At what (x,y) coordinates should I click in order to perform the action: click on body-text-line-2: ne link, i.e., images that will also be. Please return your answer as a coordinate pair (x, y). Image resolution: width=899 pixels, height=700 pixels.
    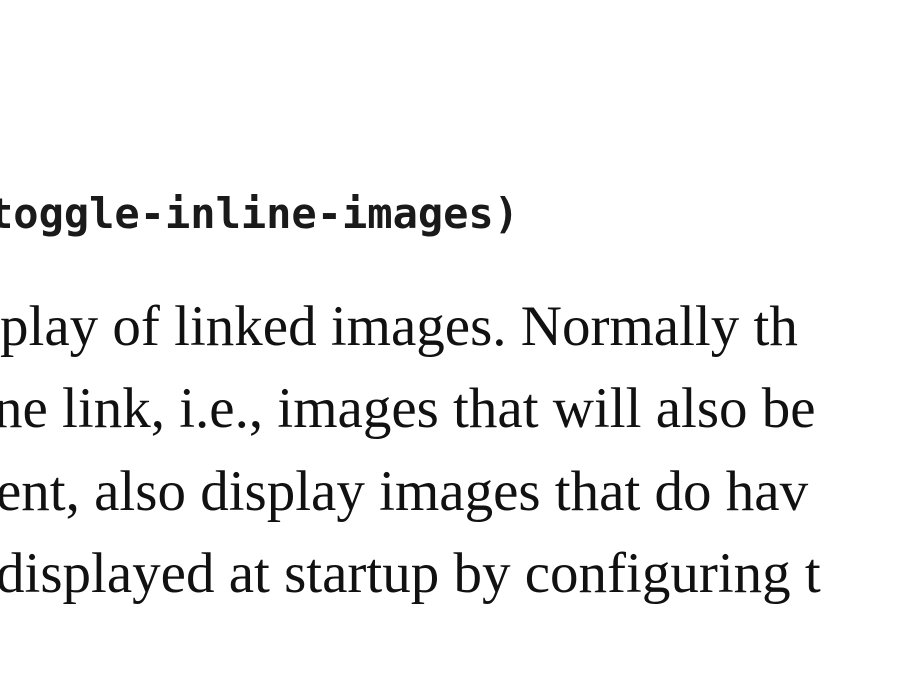
    Looking at the image, I should click on (408, 408).